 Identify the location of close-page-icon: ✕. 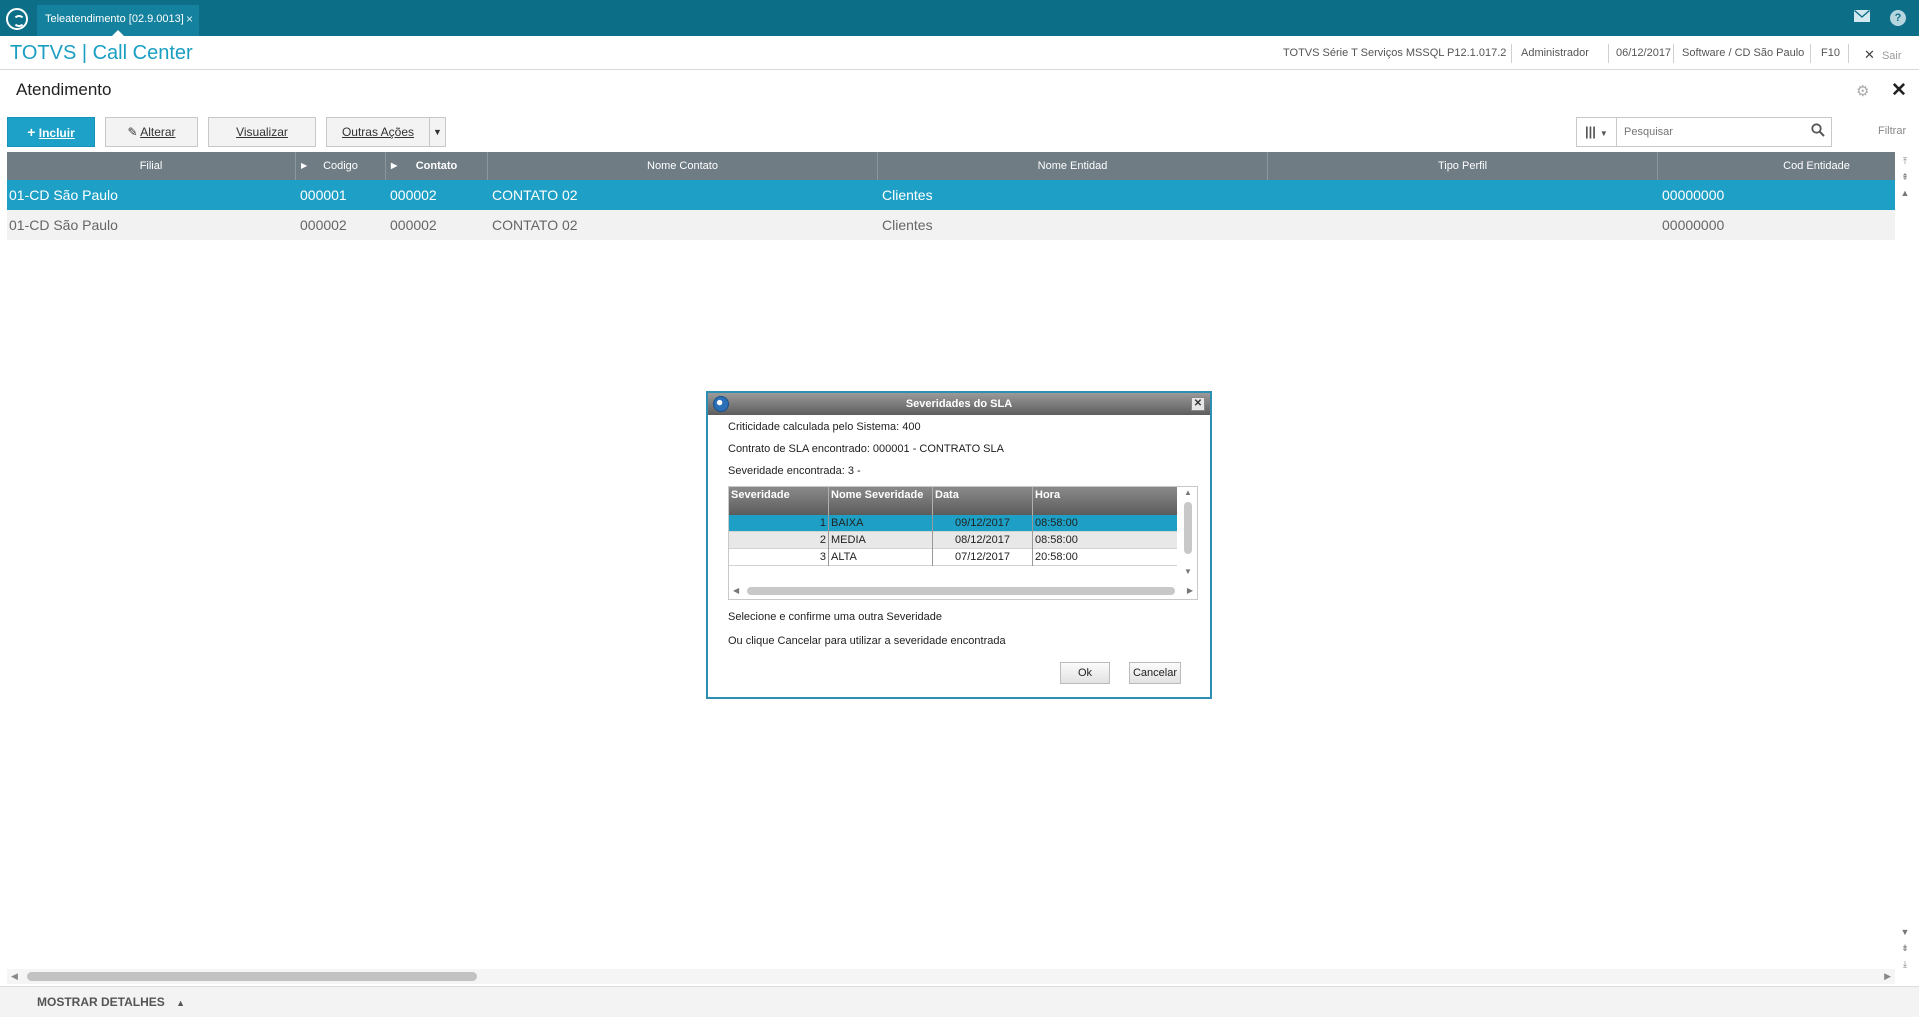
(1899, 90).